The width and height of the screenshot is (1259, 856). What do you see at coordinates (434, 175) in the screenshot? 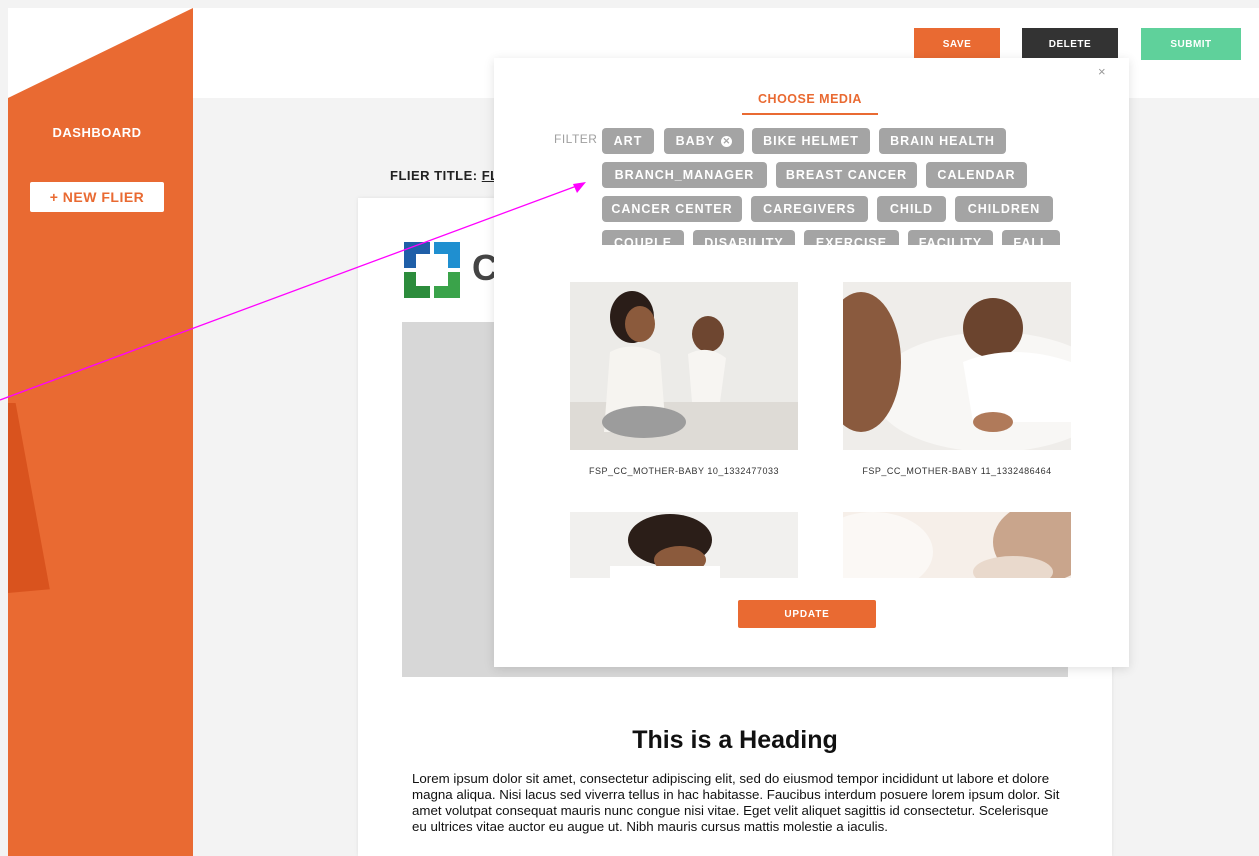
I see `flier-title-label: FLIER TITLE:` at bounding box center [434, 175].